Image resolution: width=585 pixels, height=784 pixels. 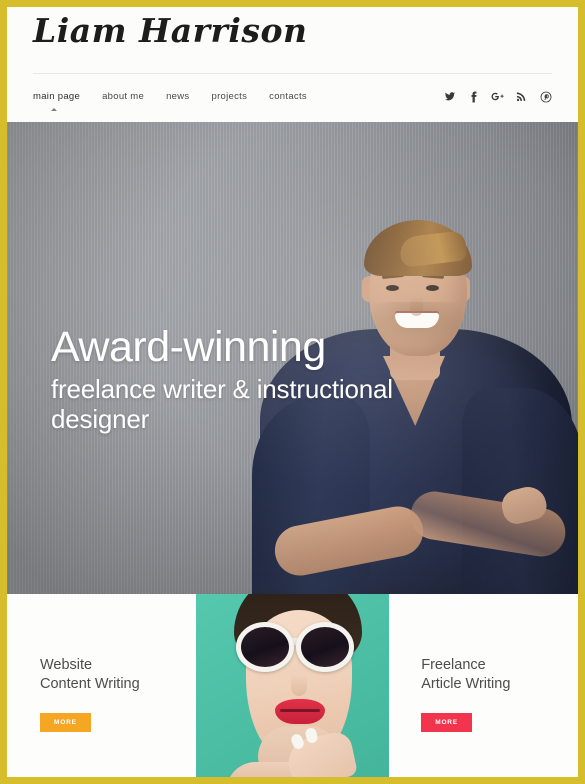 I want to click on rss-icon, so click(x=521, y=96).